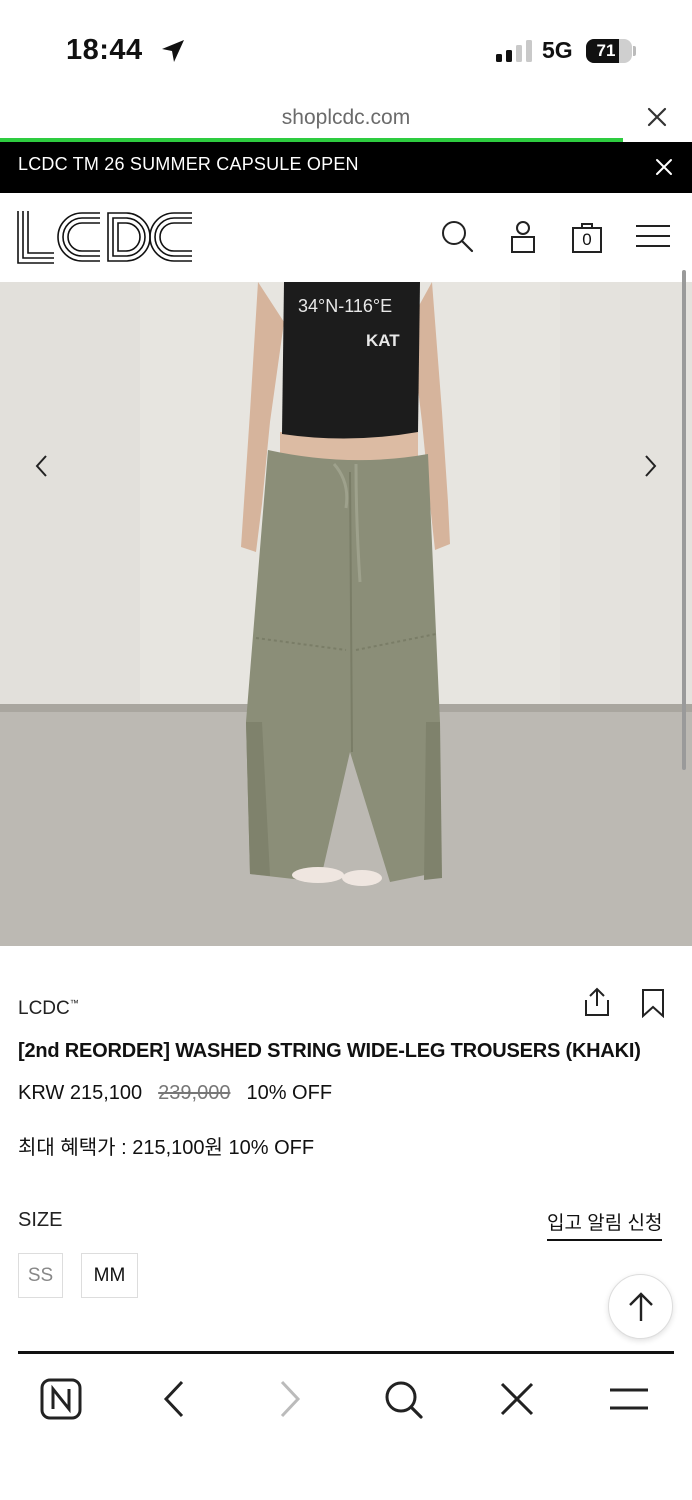  I want to click on scroll-to-top-button, so click(640, 1306).